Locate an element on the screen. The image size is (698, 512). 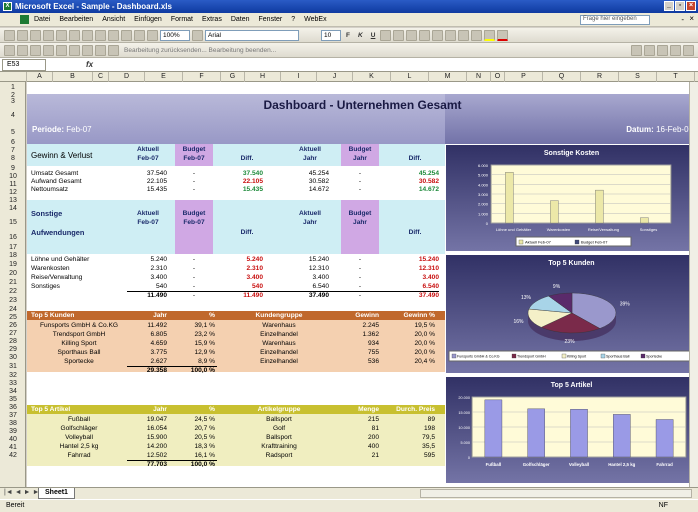
forward-icon is located at coordinates (48, 50).